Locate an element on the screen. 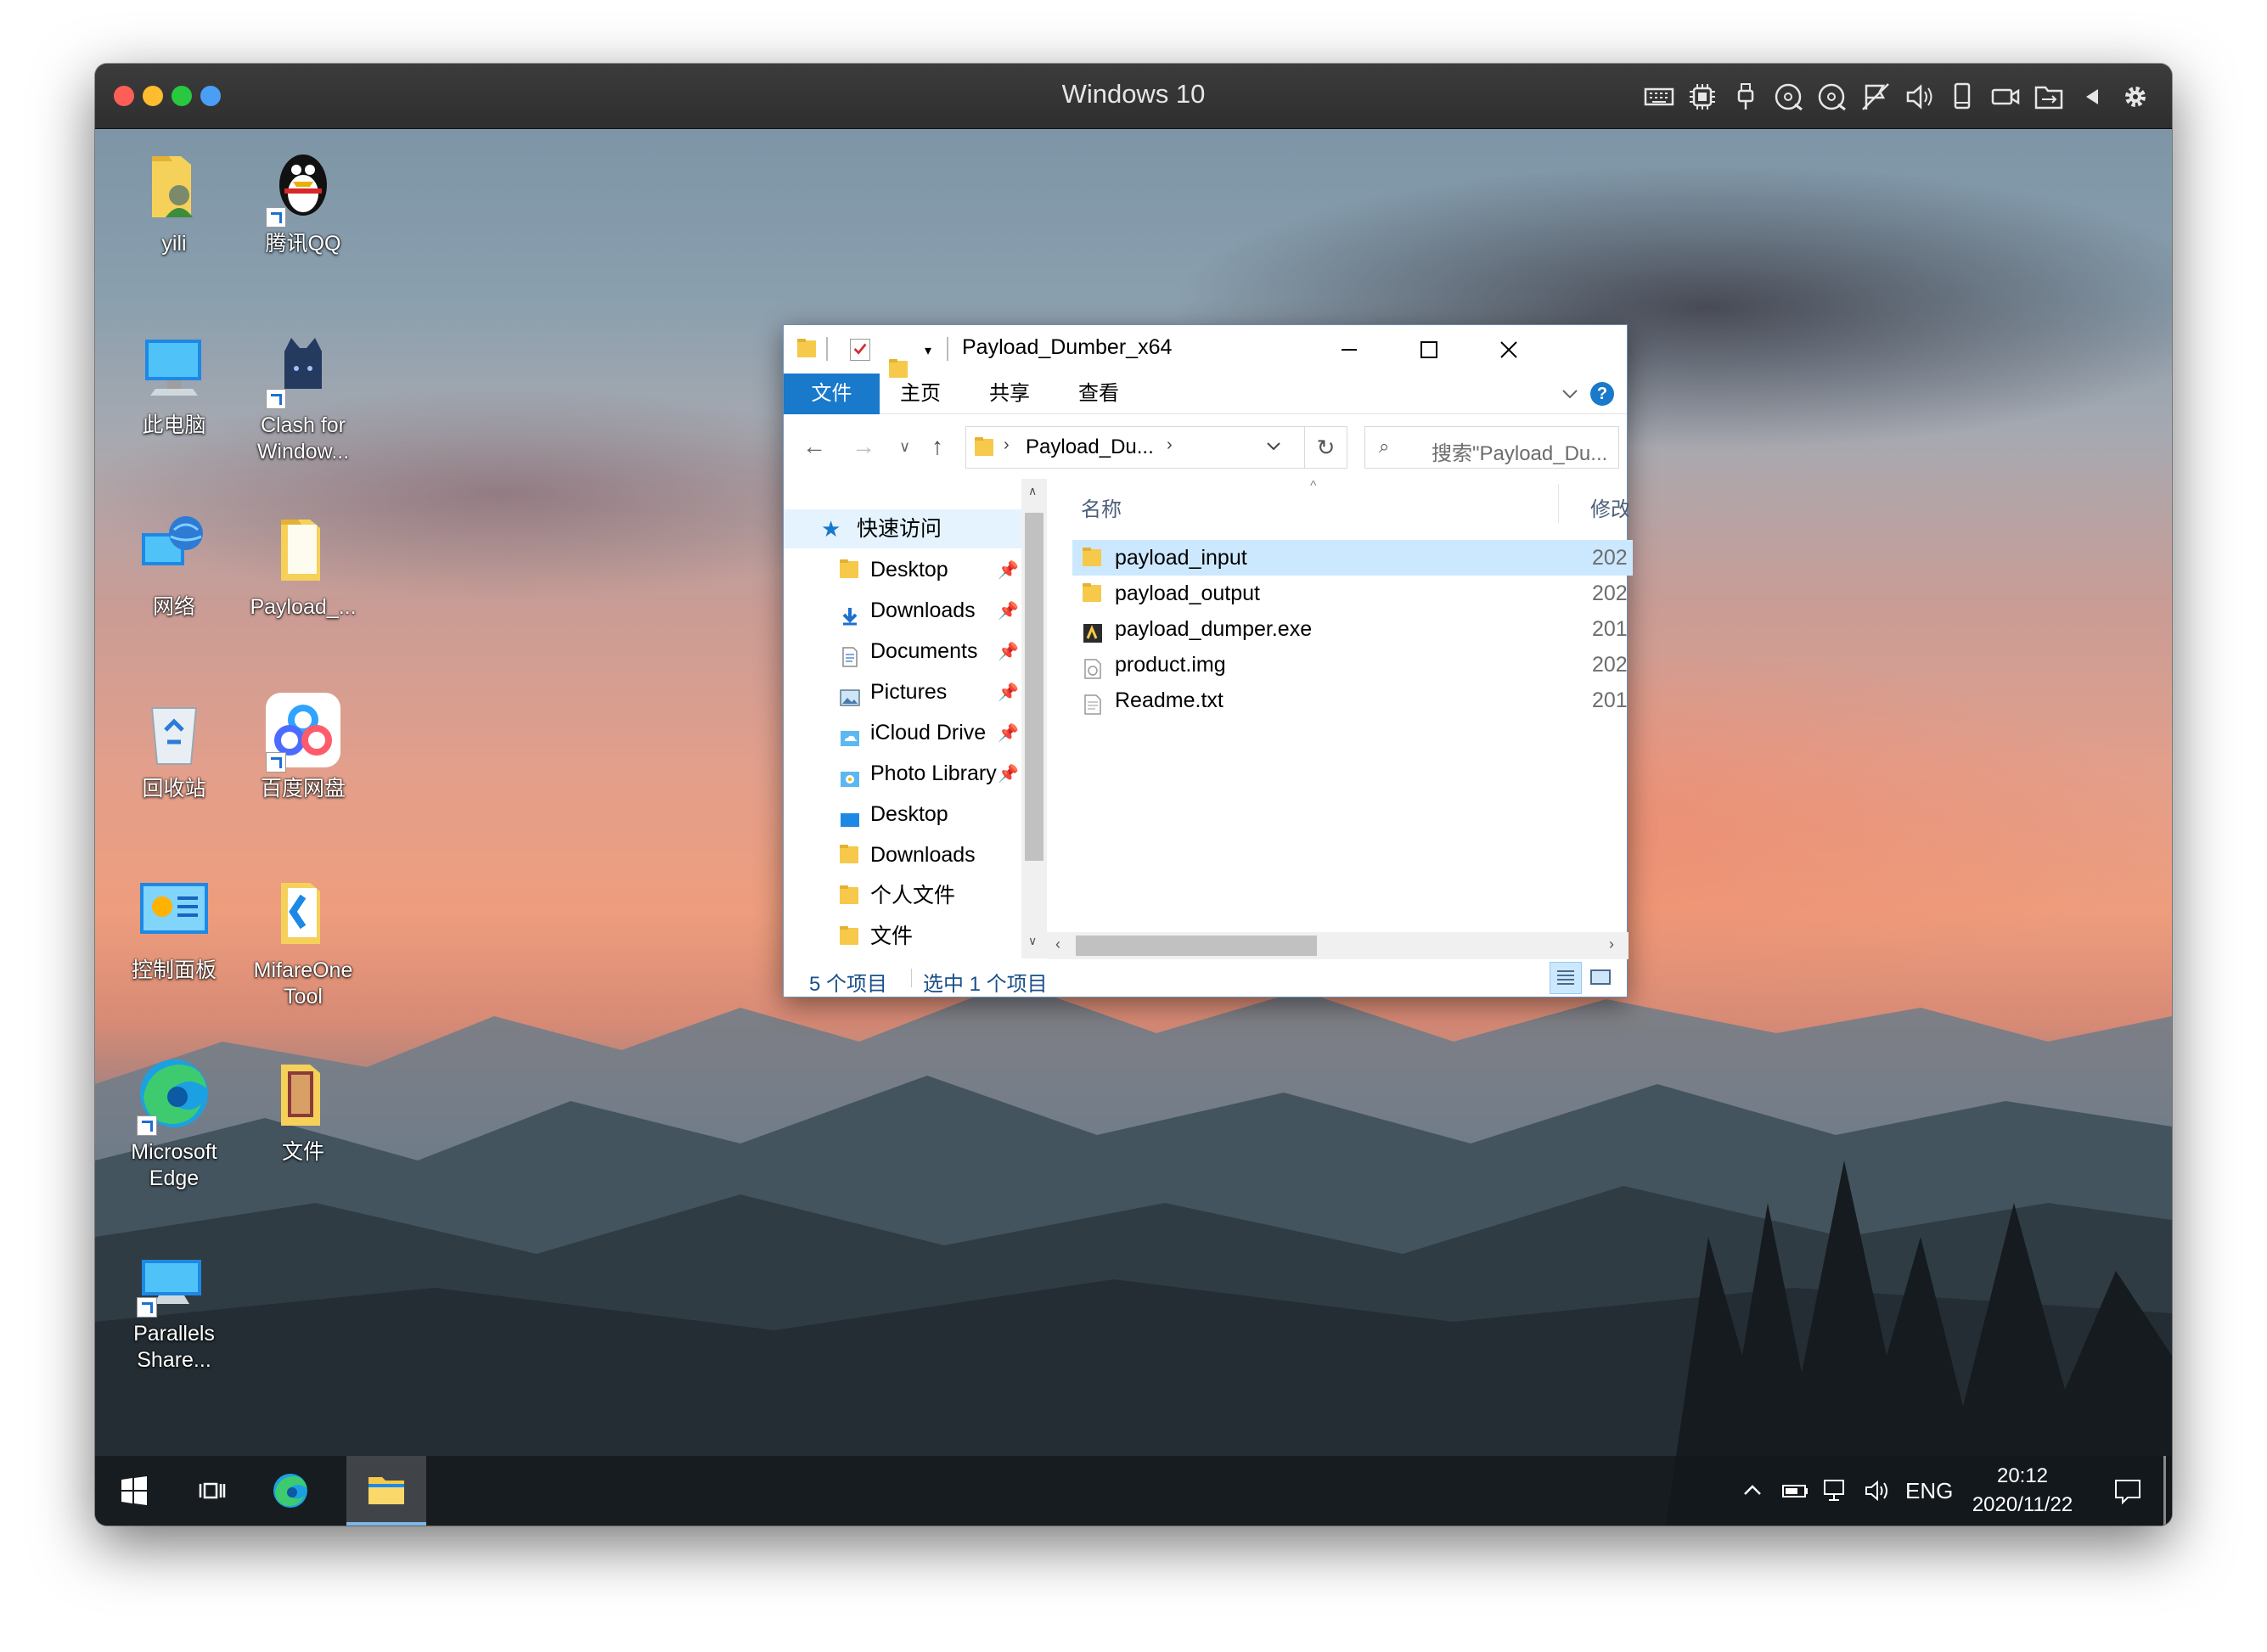 The height and width of the screenshot is (1652, 2267). desktop-icon-qq: 腾讯QQ is located at coordinates (303, 200).